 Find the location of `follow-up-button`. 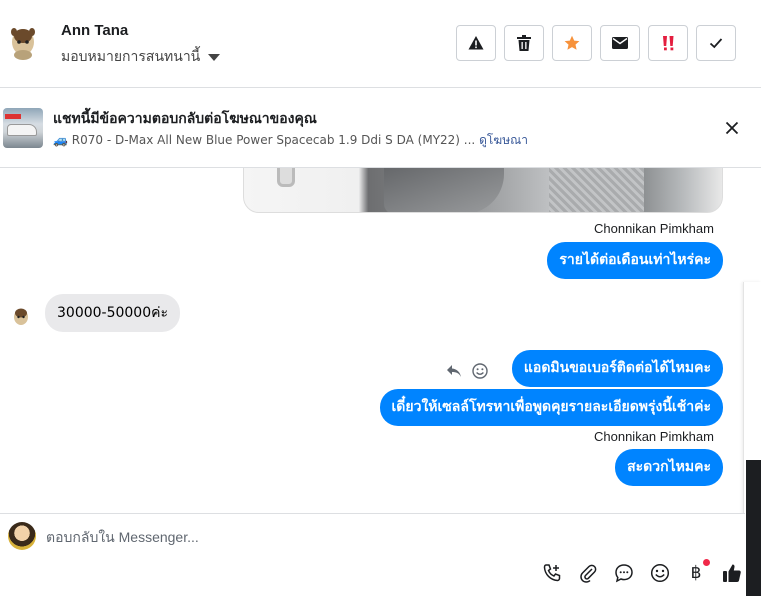

follow-up-button is located at coordinates (668, 43).